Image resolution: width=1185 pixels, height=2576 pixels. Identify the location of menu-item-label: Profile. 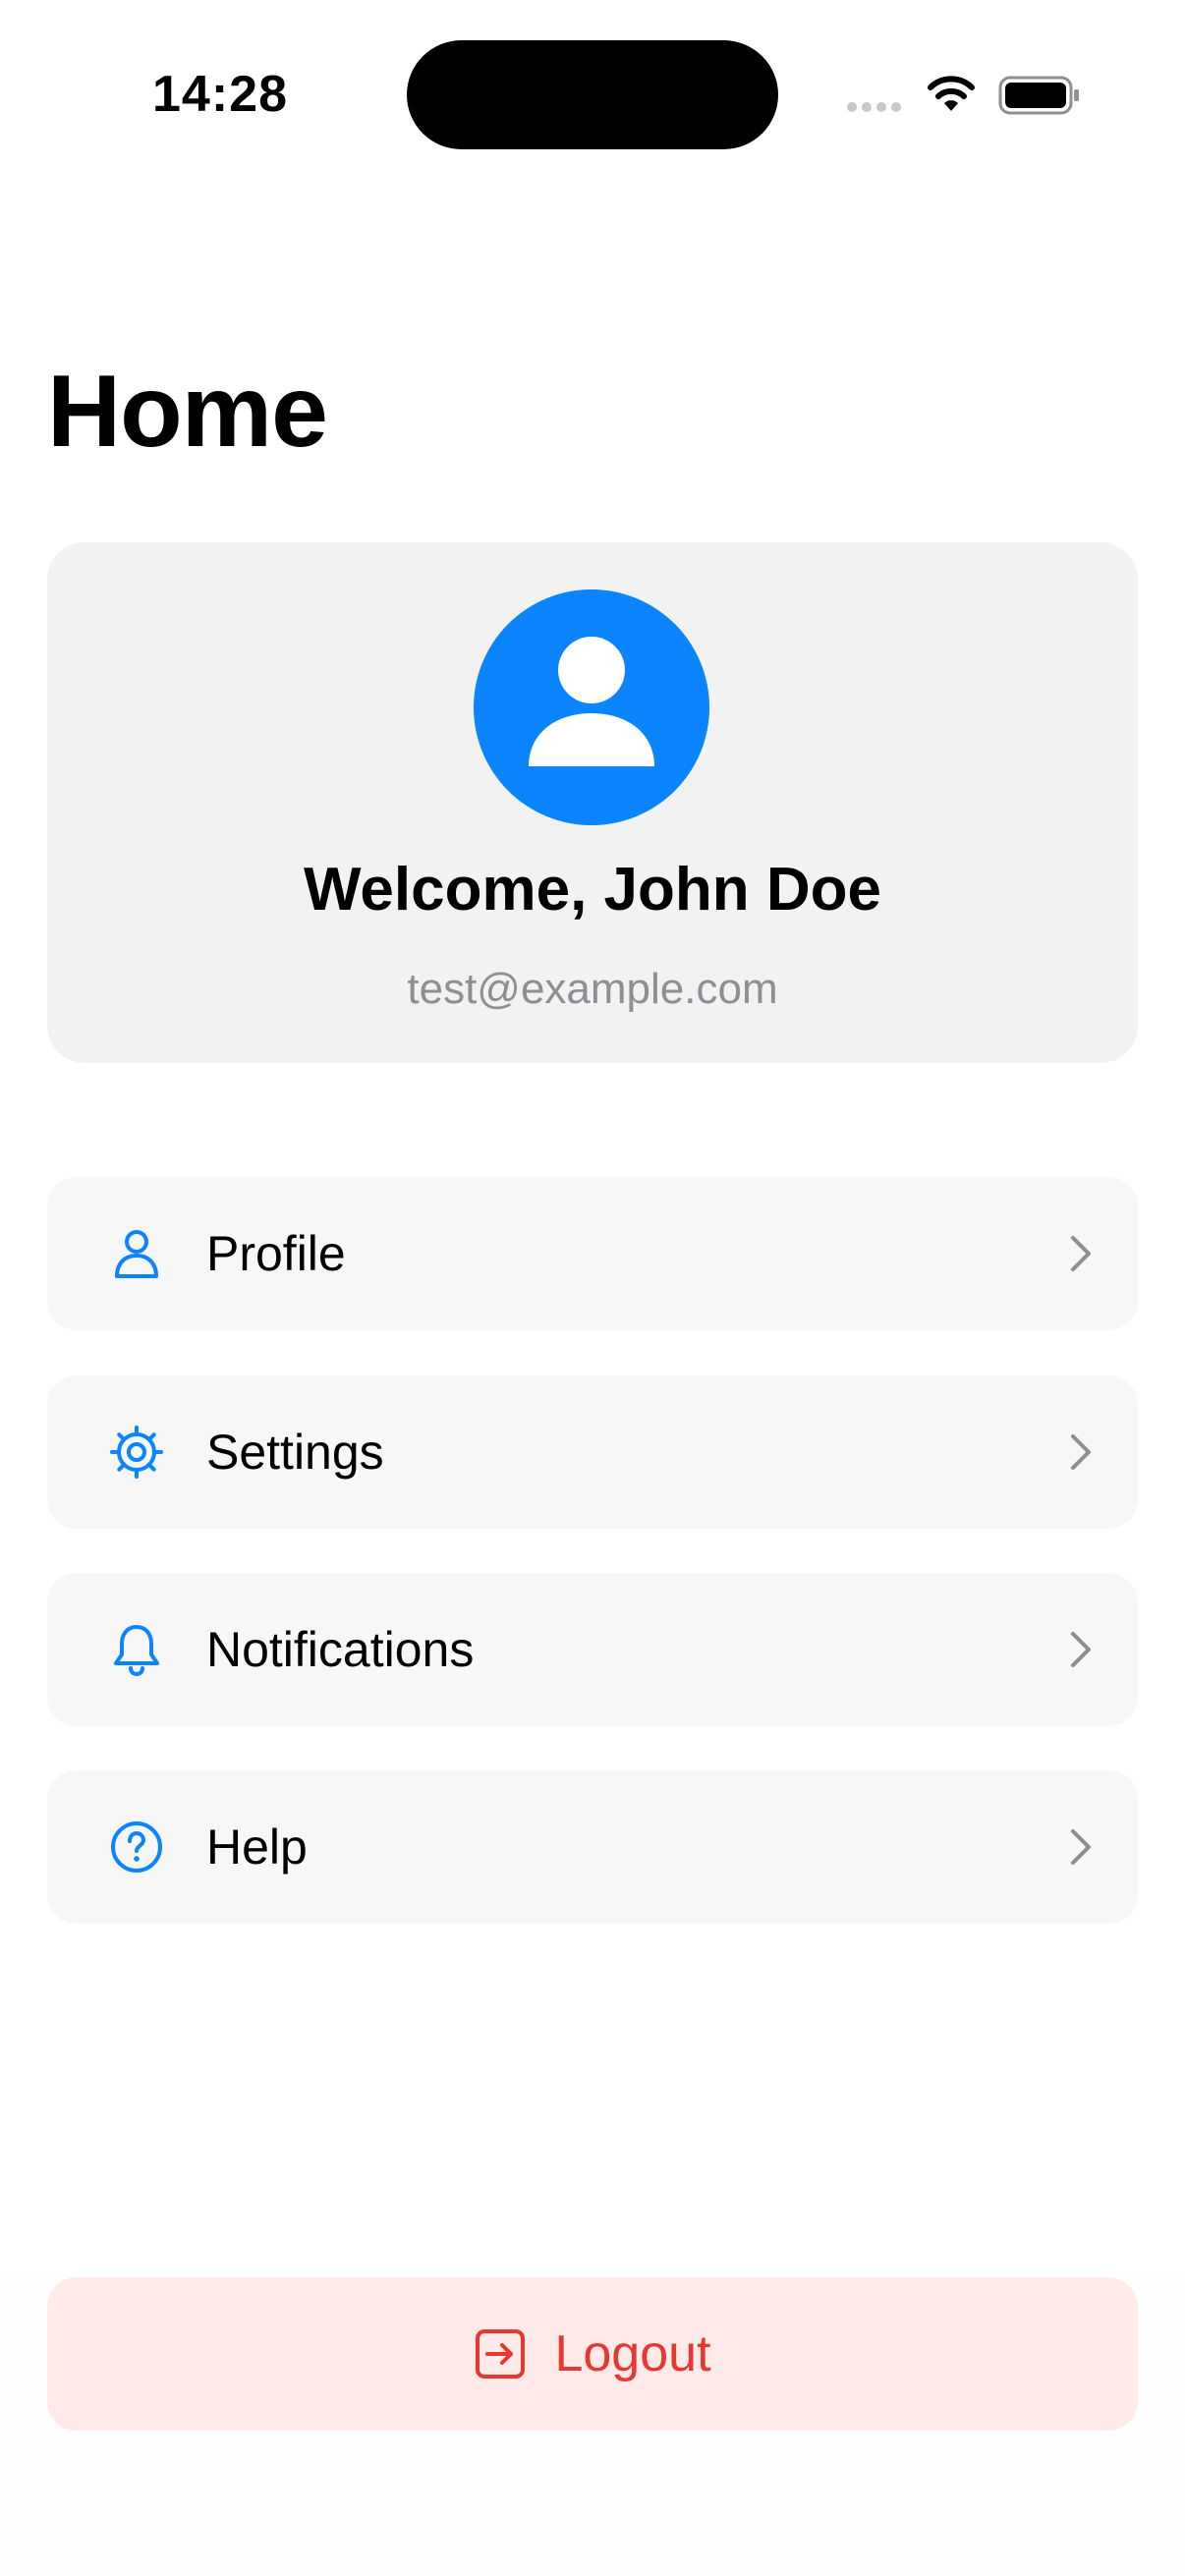
(276, 1253).